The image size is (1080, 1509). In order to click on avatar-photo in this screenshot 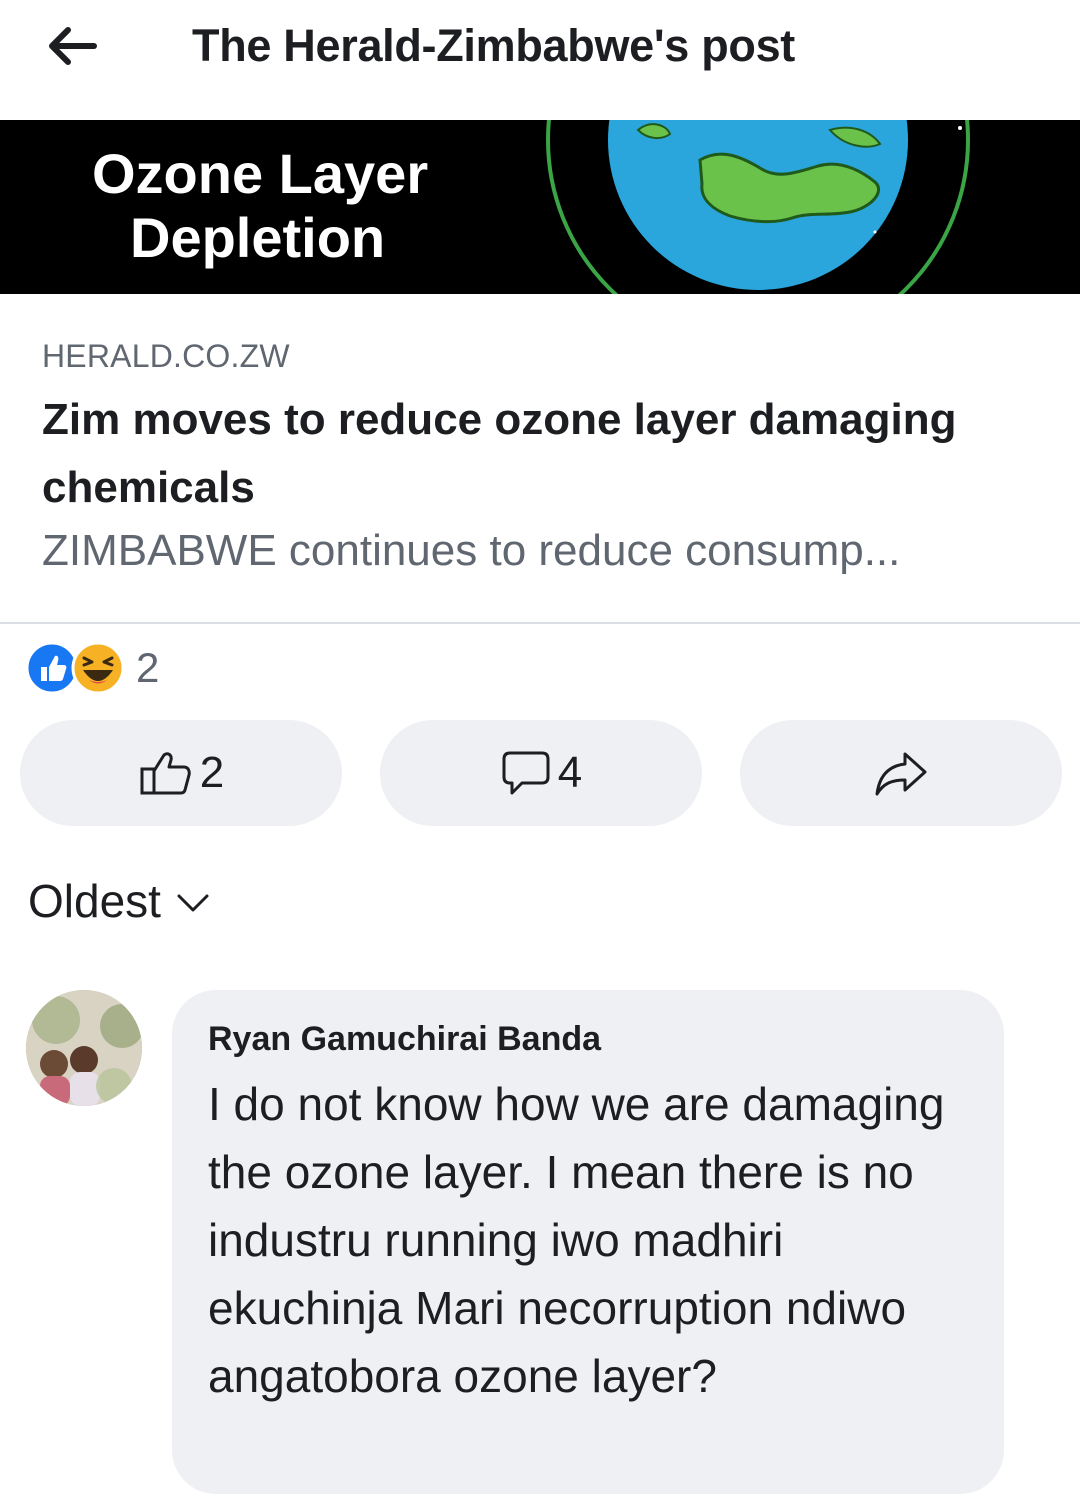, I will do `click(84, 1048)`.